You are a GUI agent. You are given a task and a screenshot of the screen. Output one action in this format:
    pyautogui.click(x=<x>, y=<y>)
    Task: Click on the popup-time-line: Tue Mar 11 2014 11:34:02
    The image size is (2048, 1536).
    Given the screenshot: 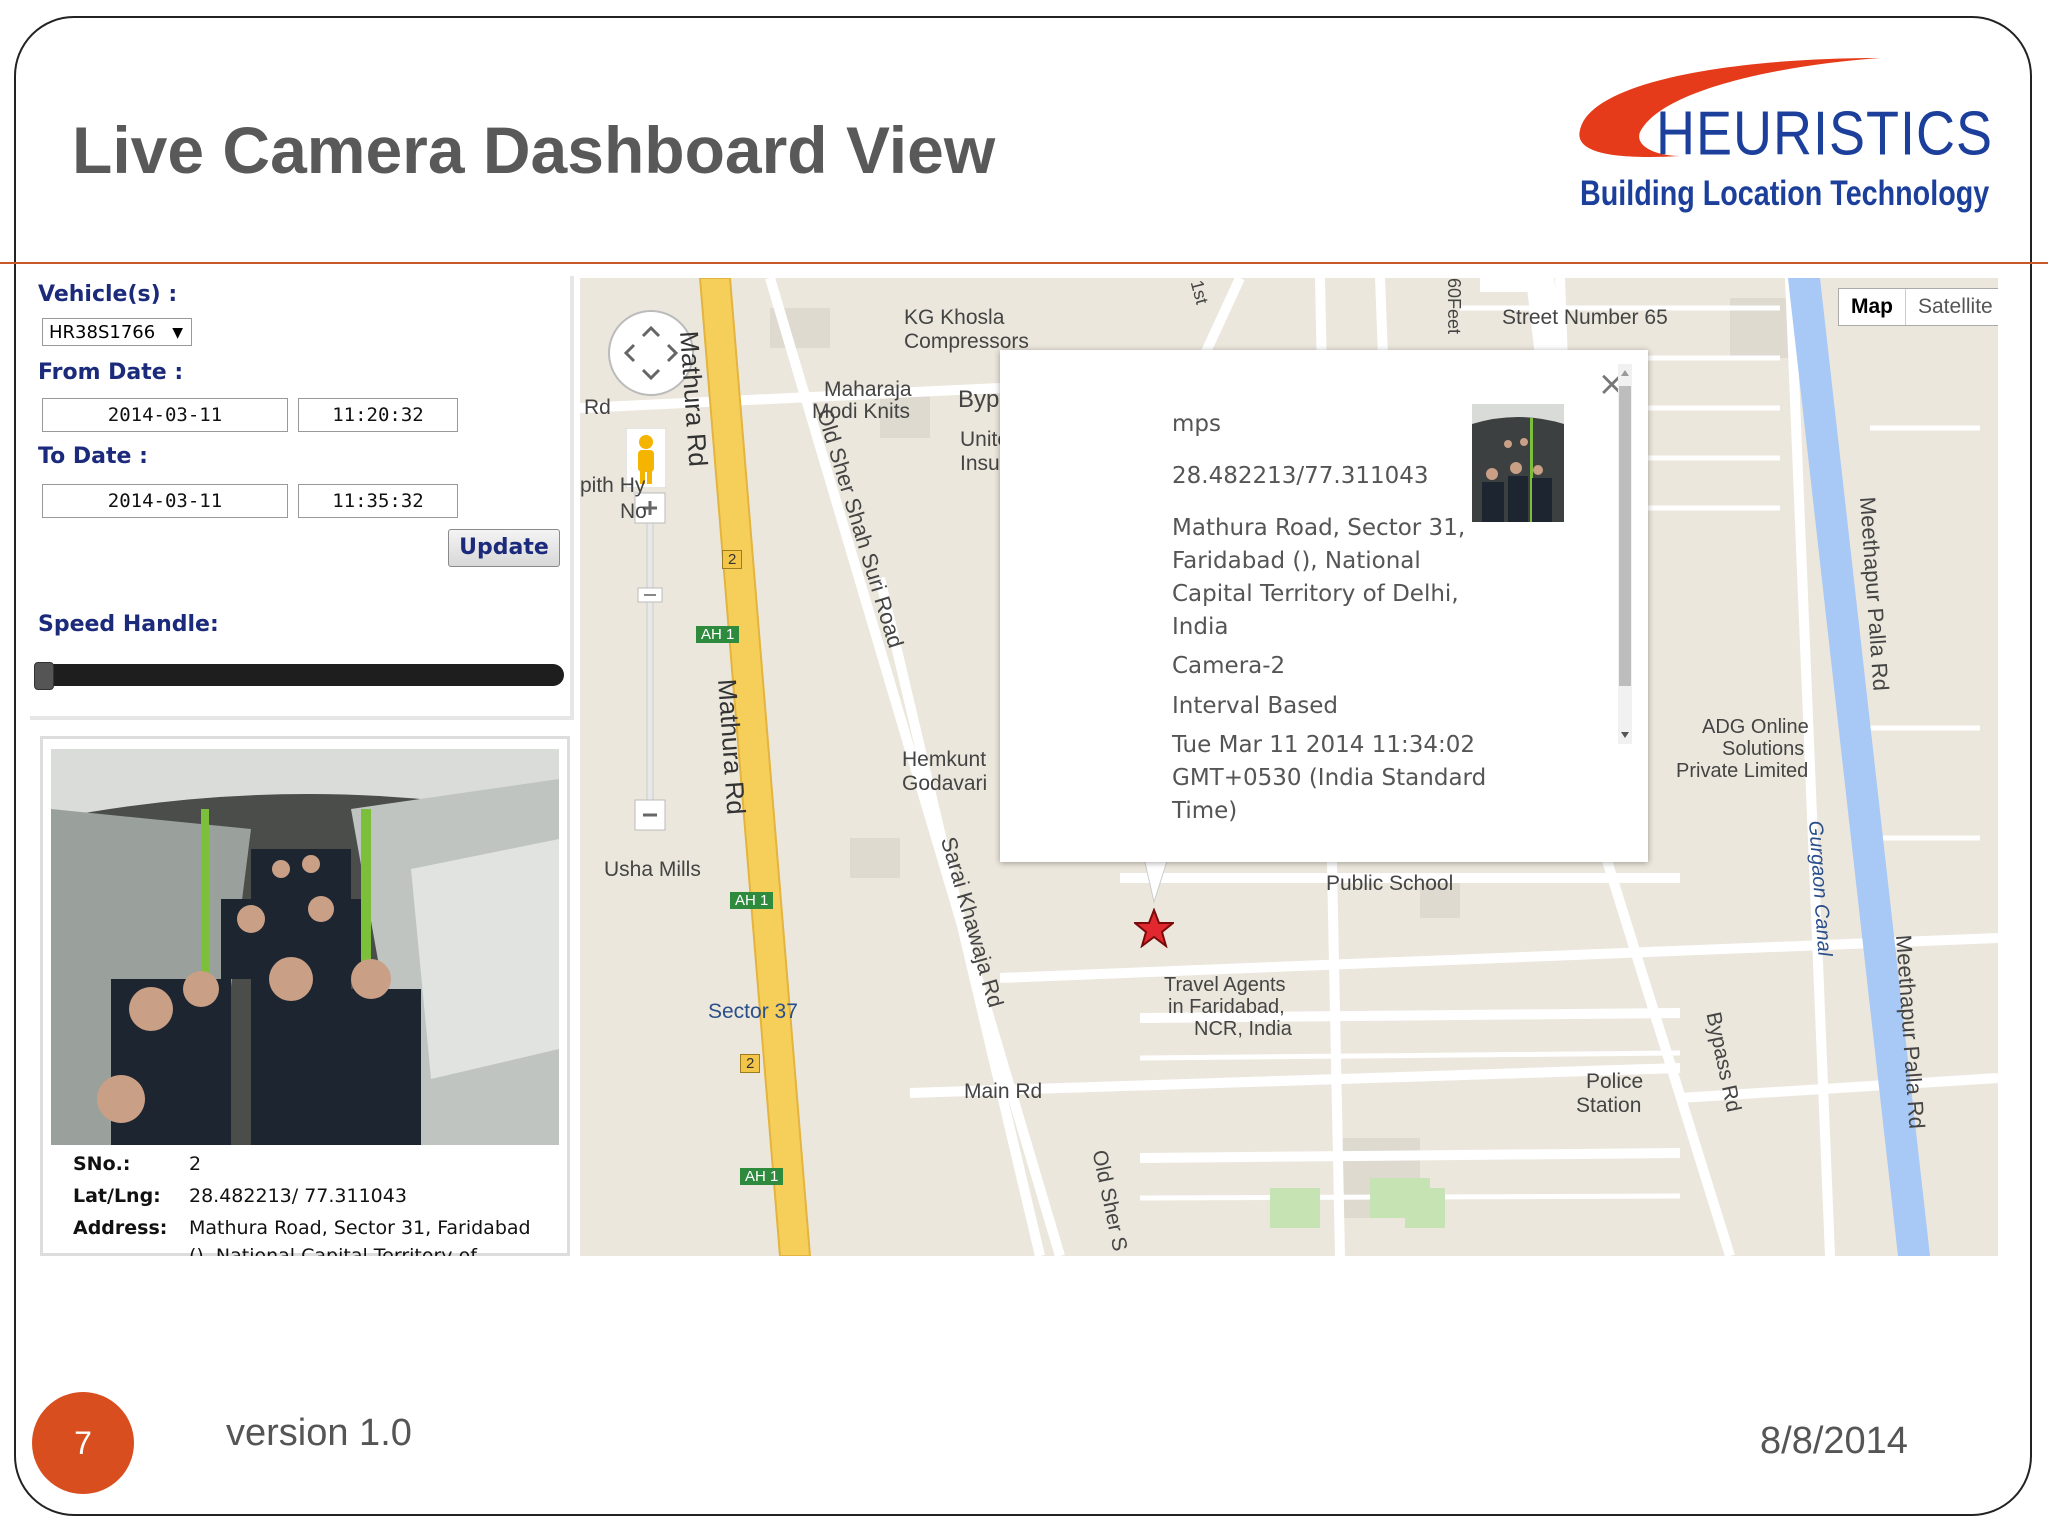 What is the action you would take?
    pyautogui.click(x=1324, y=745)
    